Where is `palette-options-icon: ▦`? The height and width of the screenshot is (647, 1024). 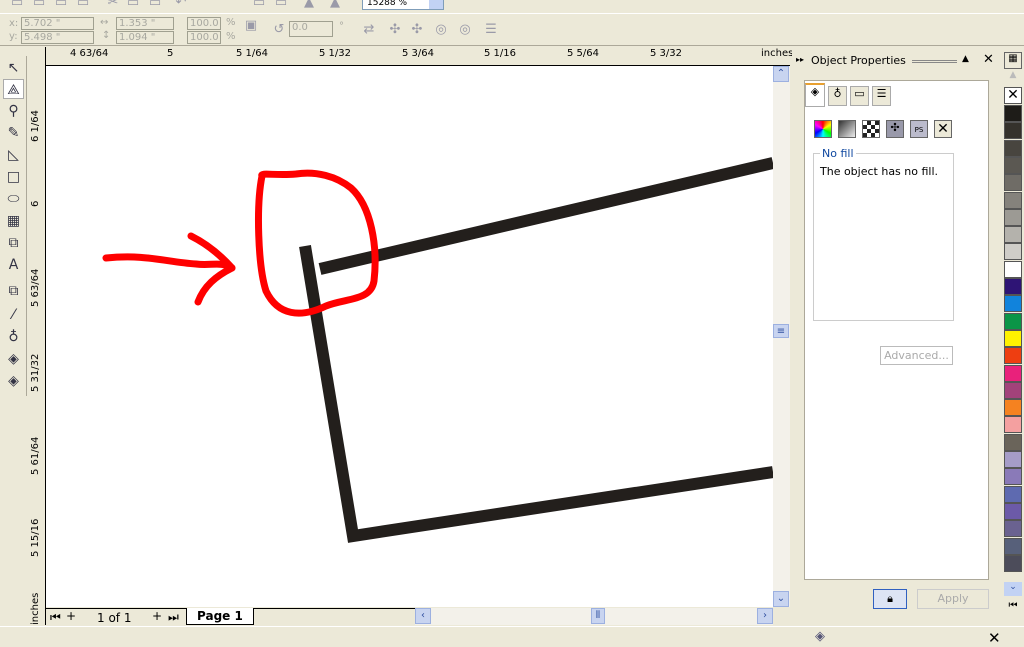
palette-options-icon: ▦ is located at coordinates (1013, 60).